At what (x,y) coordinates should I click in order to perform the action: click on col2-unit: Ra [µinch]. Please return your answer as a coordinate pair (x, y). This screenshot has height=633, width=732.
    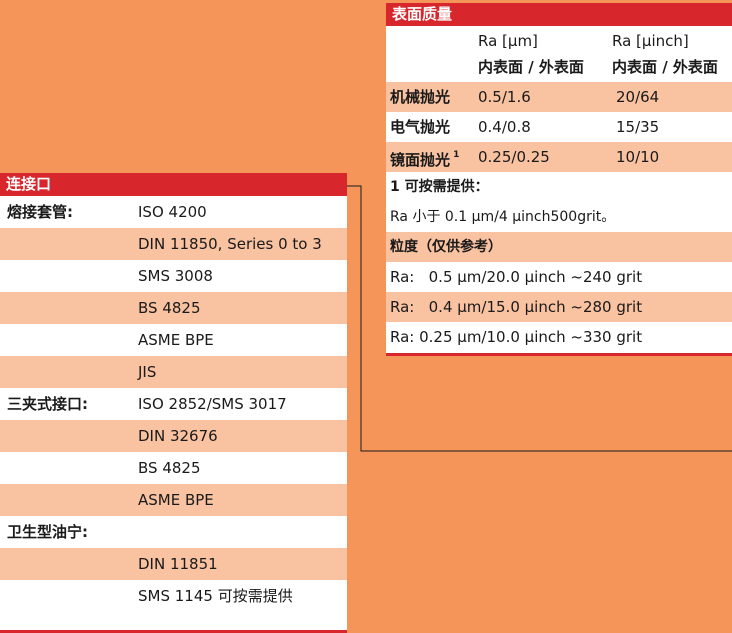
    Looking at the image, I should click on (650, 41).